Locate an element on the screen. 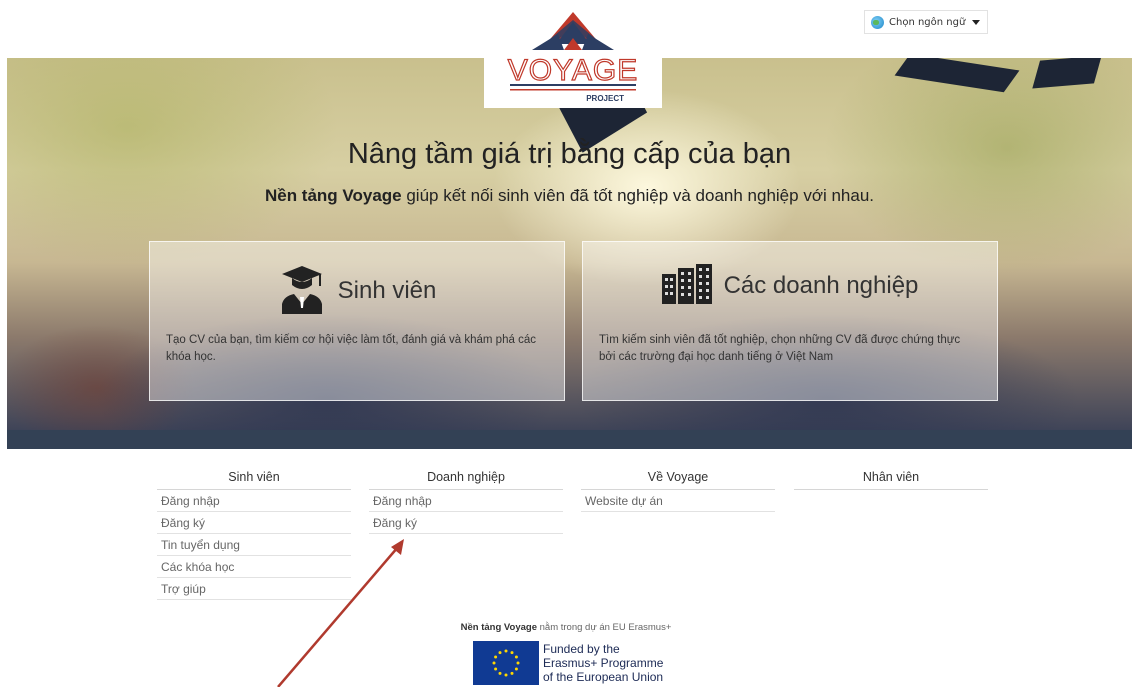 The image size is (1132, 687). globe-icon is located at coordinates (877, 22).